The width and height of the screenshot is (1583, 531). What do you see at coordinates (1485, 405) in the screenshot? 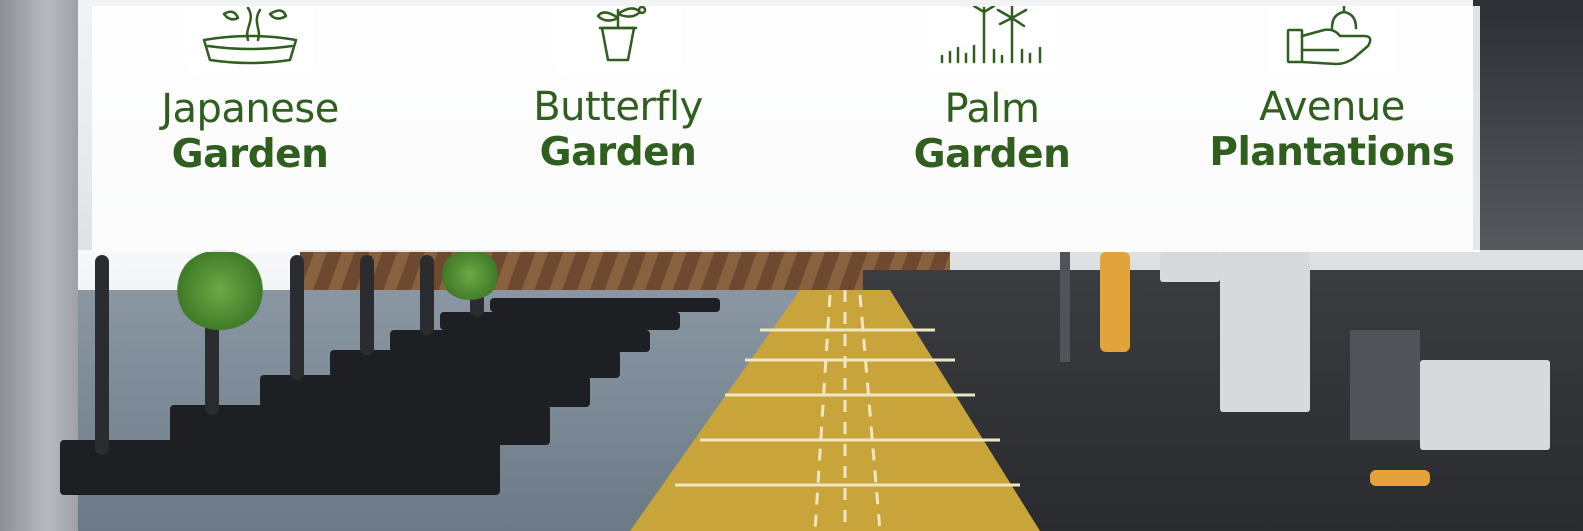
I see `leg-press-machine` at bounding box center [1485, 405].